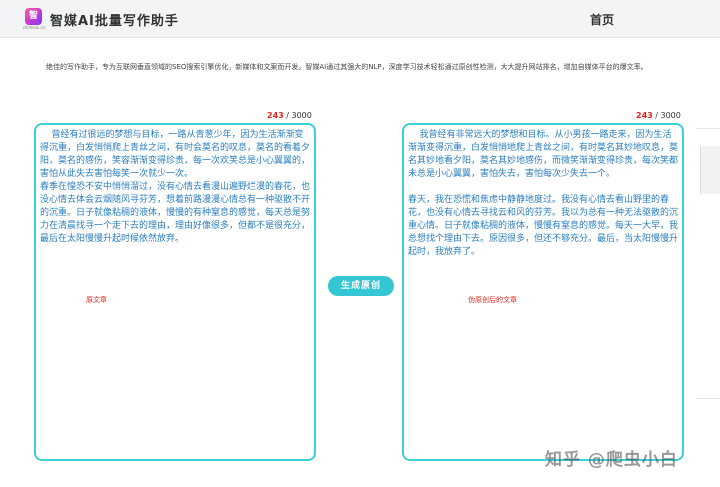 The image size is (720, 487). I want to click on left-char-counter: 243 / 3000, so click(289, 115).